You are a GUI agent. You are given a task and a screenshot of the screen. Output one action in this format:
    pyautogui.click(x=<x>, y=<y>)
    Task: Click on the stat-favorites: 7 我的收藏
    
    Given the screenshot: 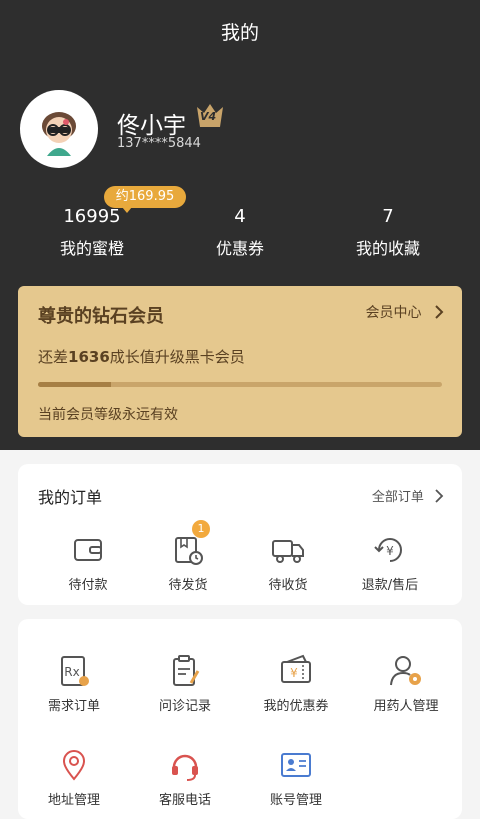 What is the action you would take?
    pyautogui.click(x=388, y=232)
    